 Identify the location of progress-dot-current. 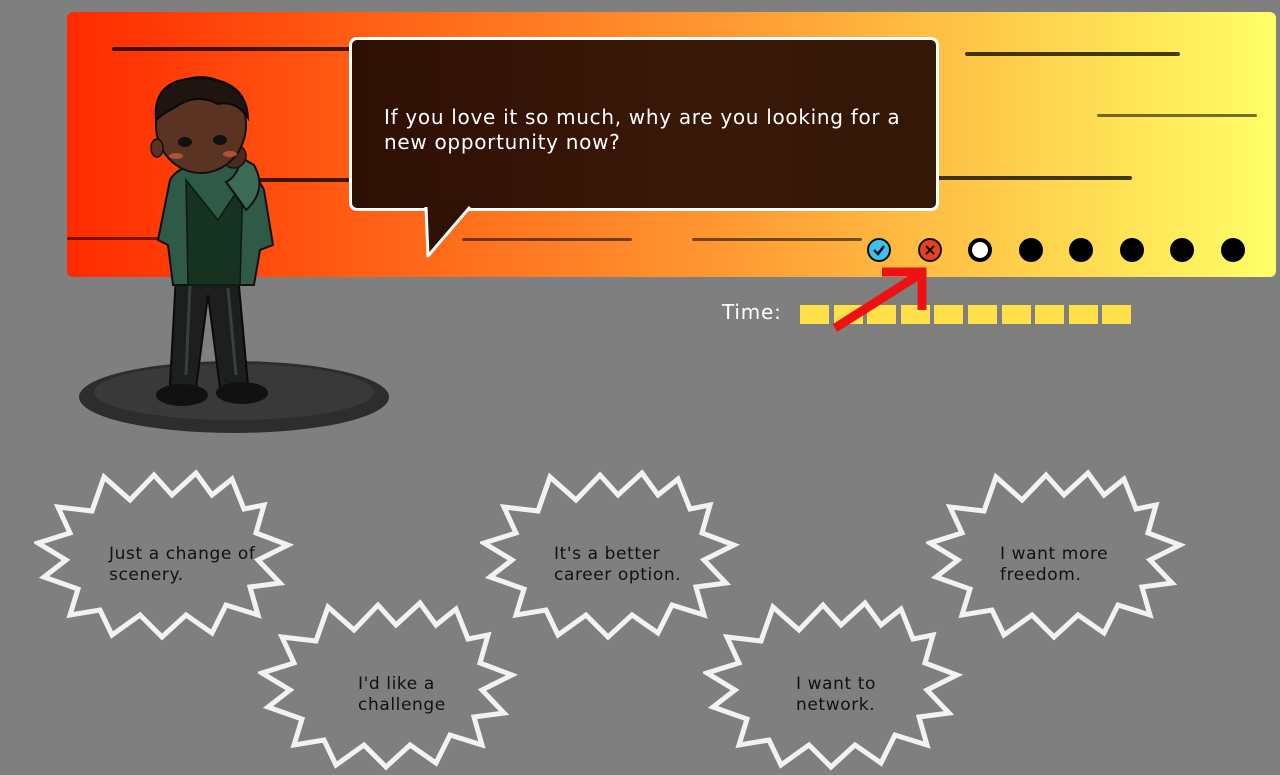
(980, 250).